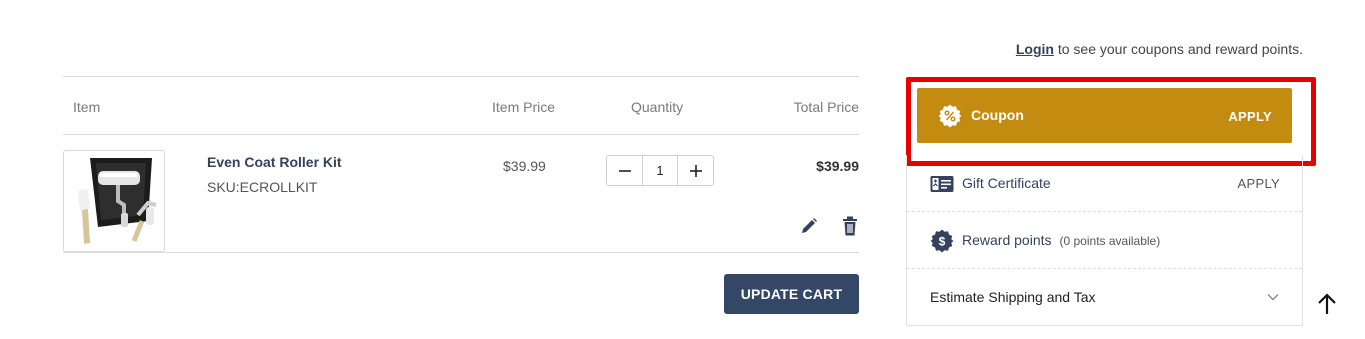 The height and width of the screenshot is (339, 1365). I want to click on quantity-stepper: 1, so click(660, 170).